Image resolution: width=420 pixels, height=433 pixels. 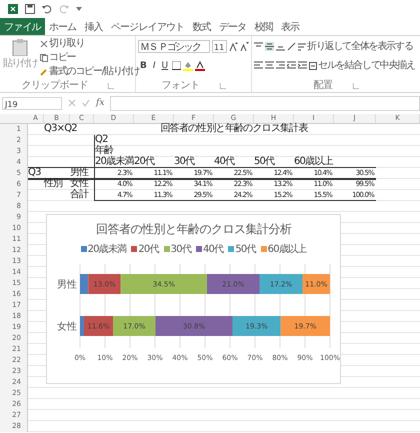 I want to click on category-label: 男性, so click(x=67, y=285).